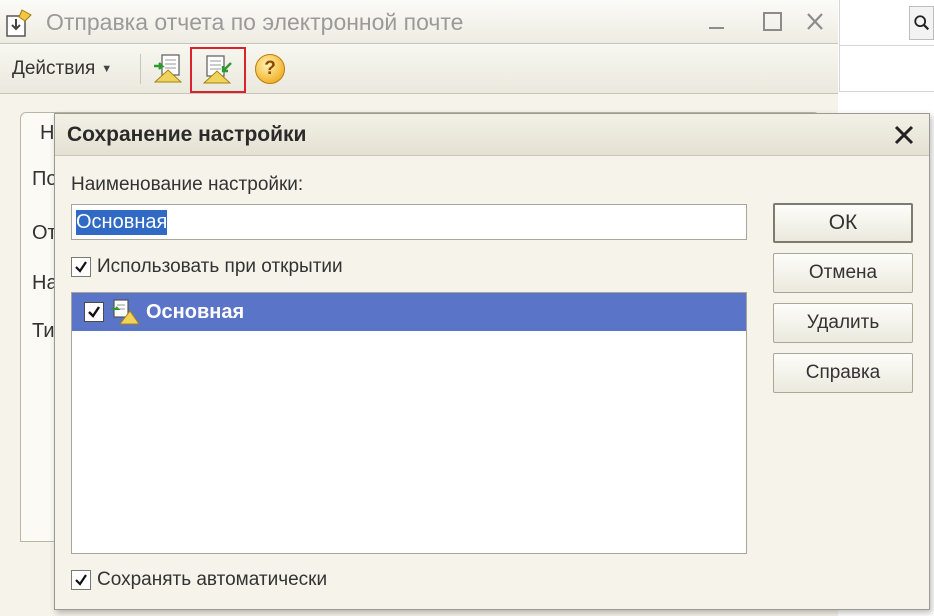 The width and height of the screenshot is (934, 616). What do you see at coordinates (107, 69) in the screenshot?
I see `chevron-down-icon: ▼` at bounding box center [107, 69].